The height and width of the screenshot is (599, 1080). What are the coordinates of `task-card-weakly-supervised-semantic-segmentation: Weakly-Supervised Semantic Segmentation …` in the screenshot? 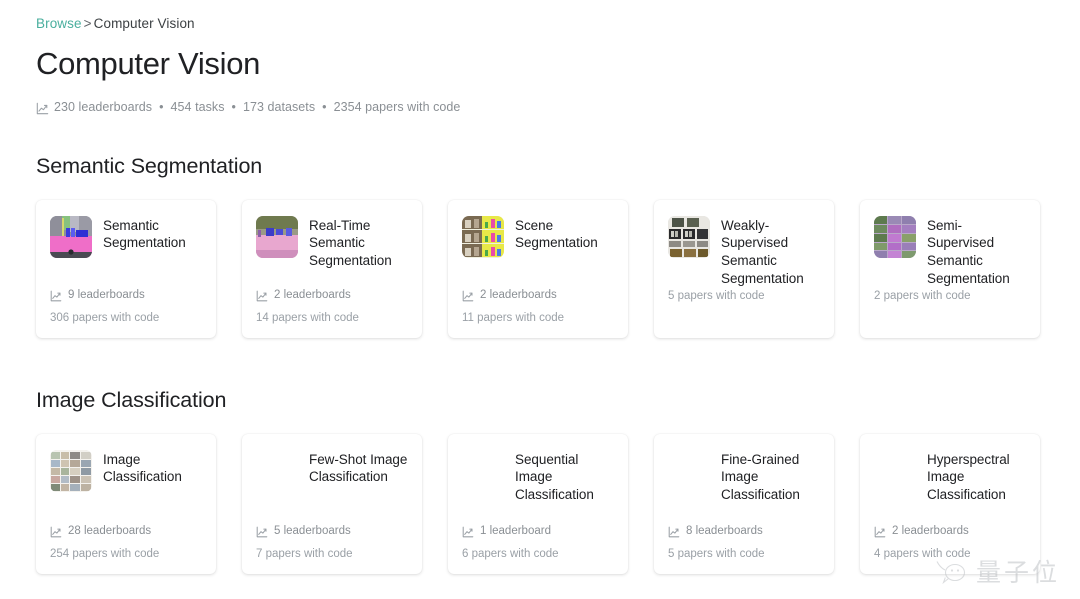 It's located at (744, 268).